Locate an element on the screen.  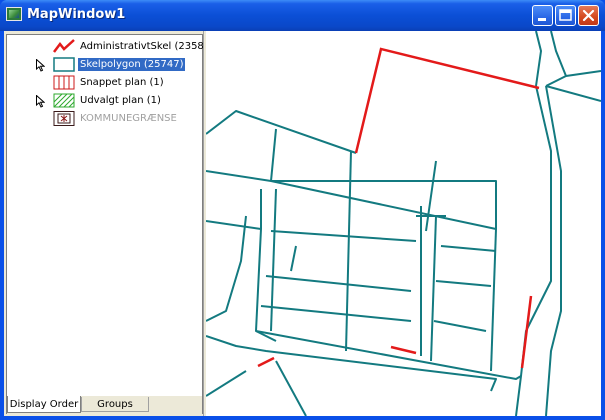
layer-item-snappet-plan: Snappet plan (1) is located at coordinates (104, 83).